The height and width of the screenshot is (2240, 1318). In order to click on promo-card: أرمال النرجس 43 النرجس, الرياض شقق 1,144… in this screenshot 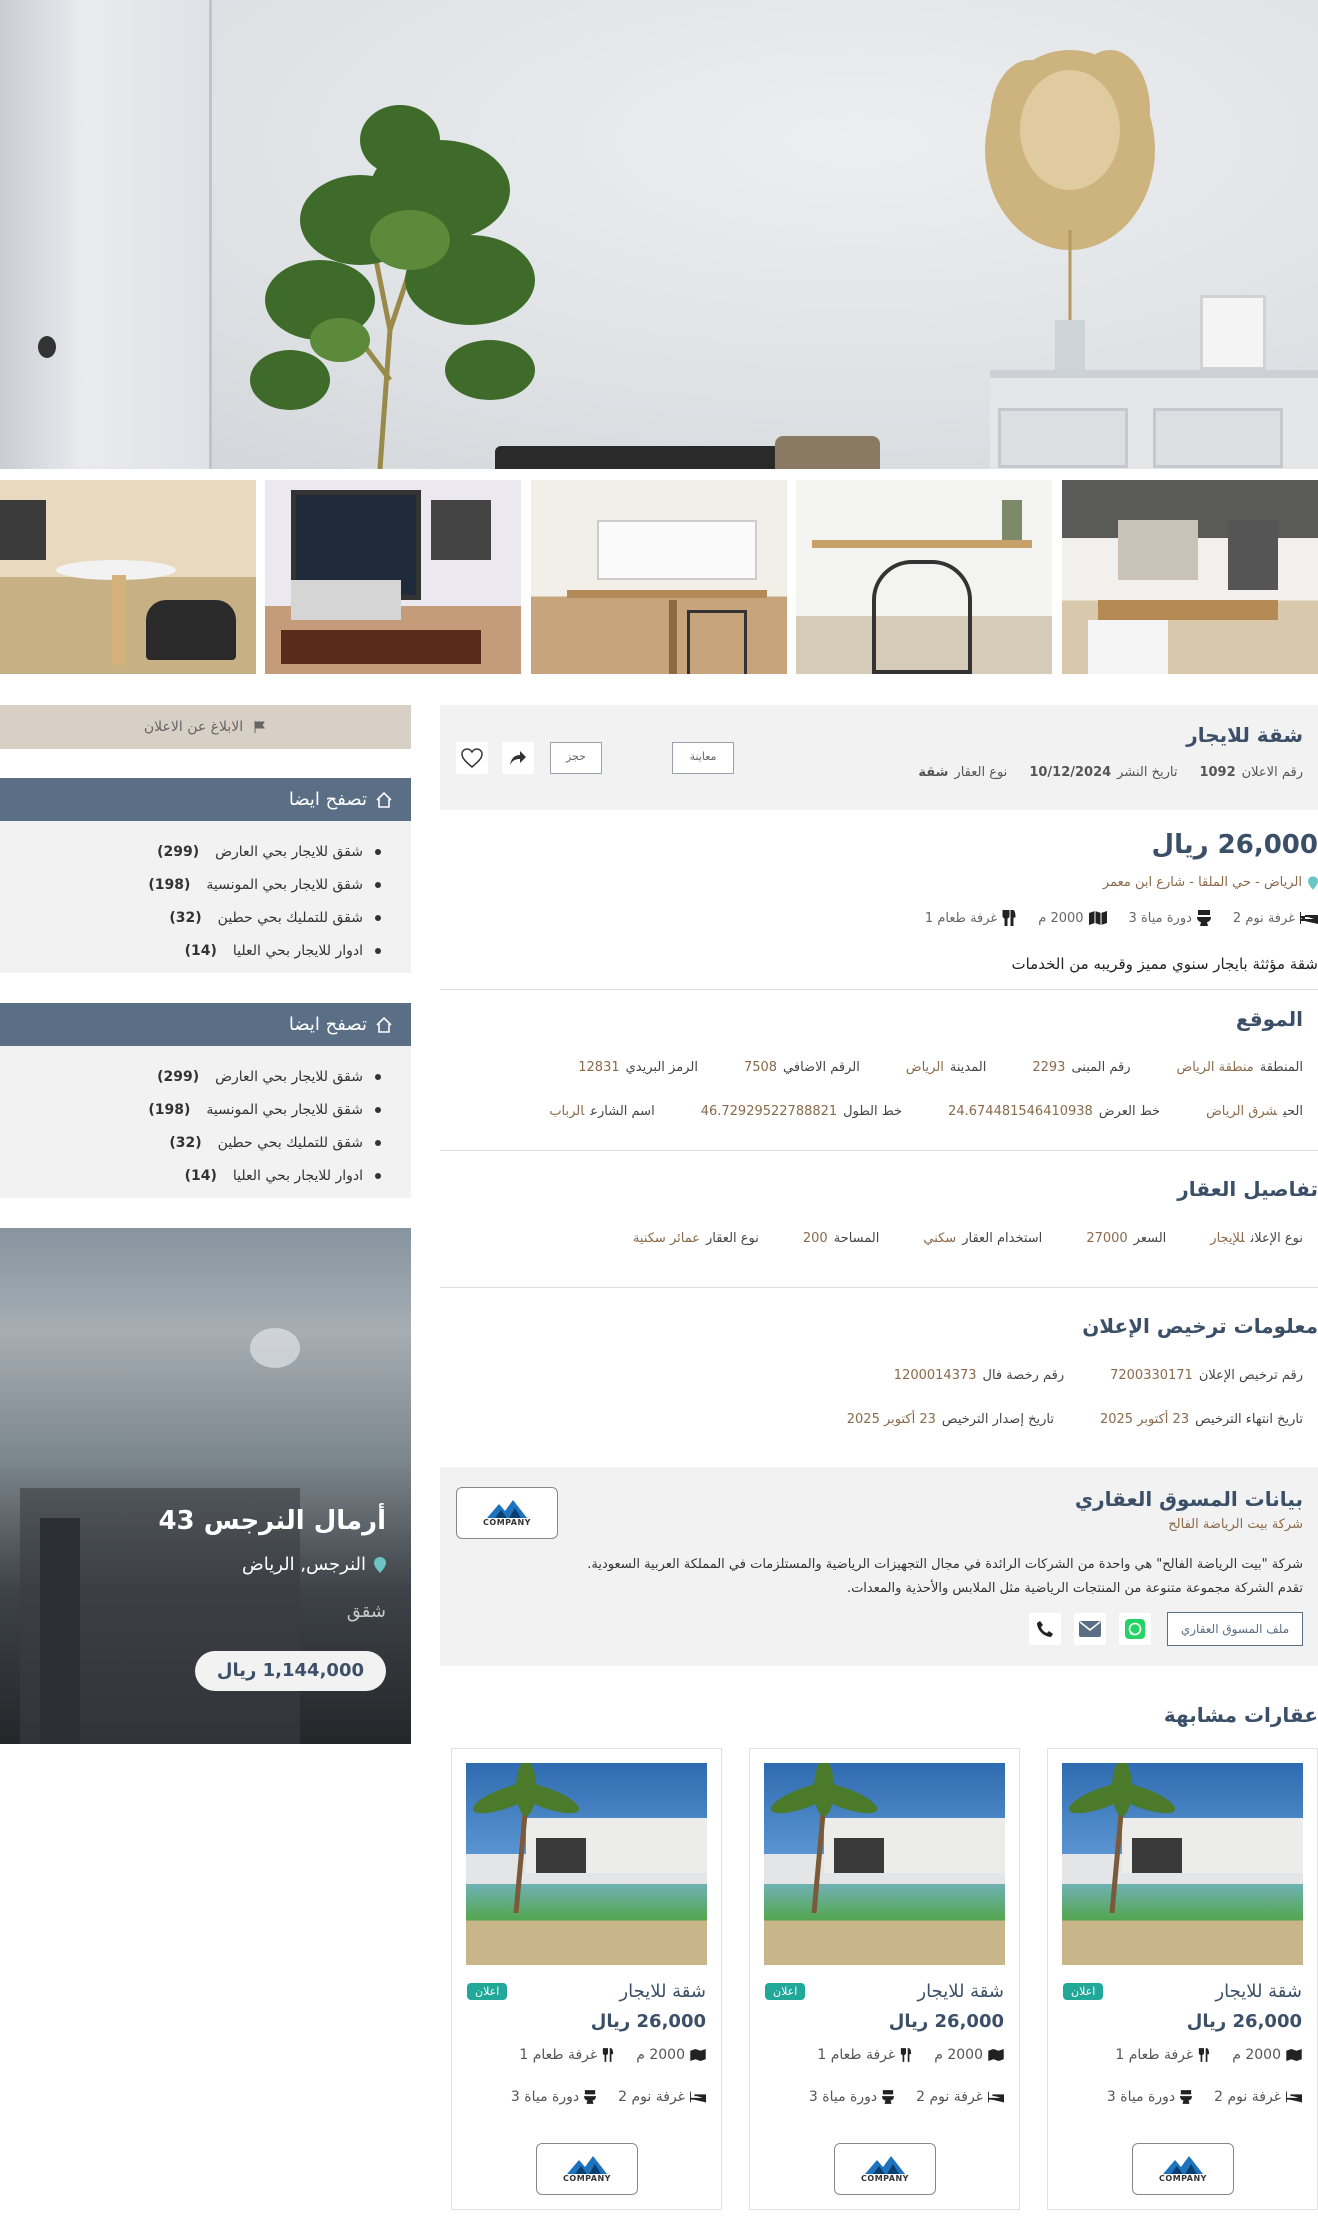, I will do `click(205, 1486)`.